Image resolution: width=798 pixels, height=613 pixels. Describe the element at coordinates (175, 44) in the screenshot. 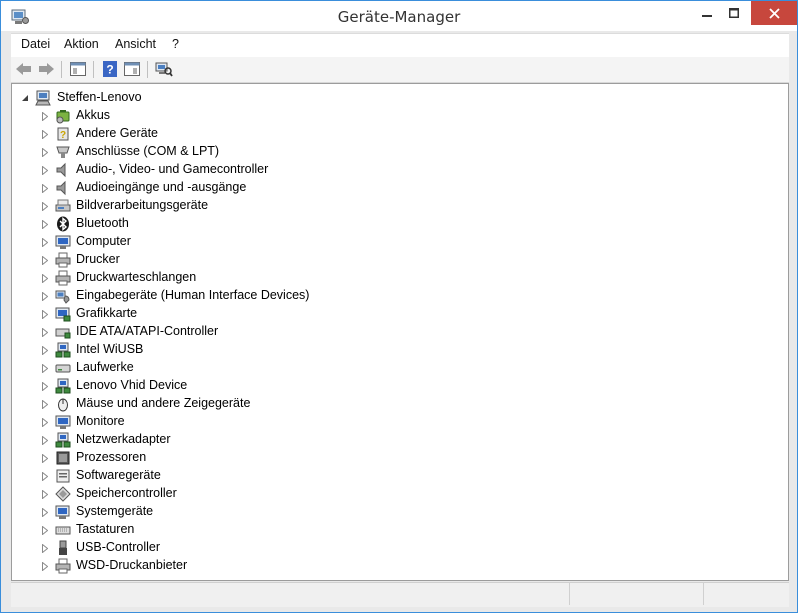

I see `menu-help: ?` at that location.